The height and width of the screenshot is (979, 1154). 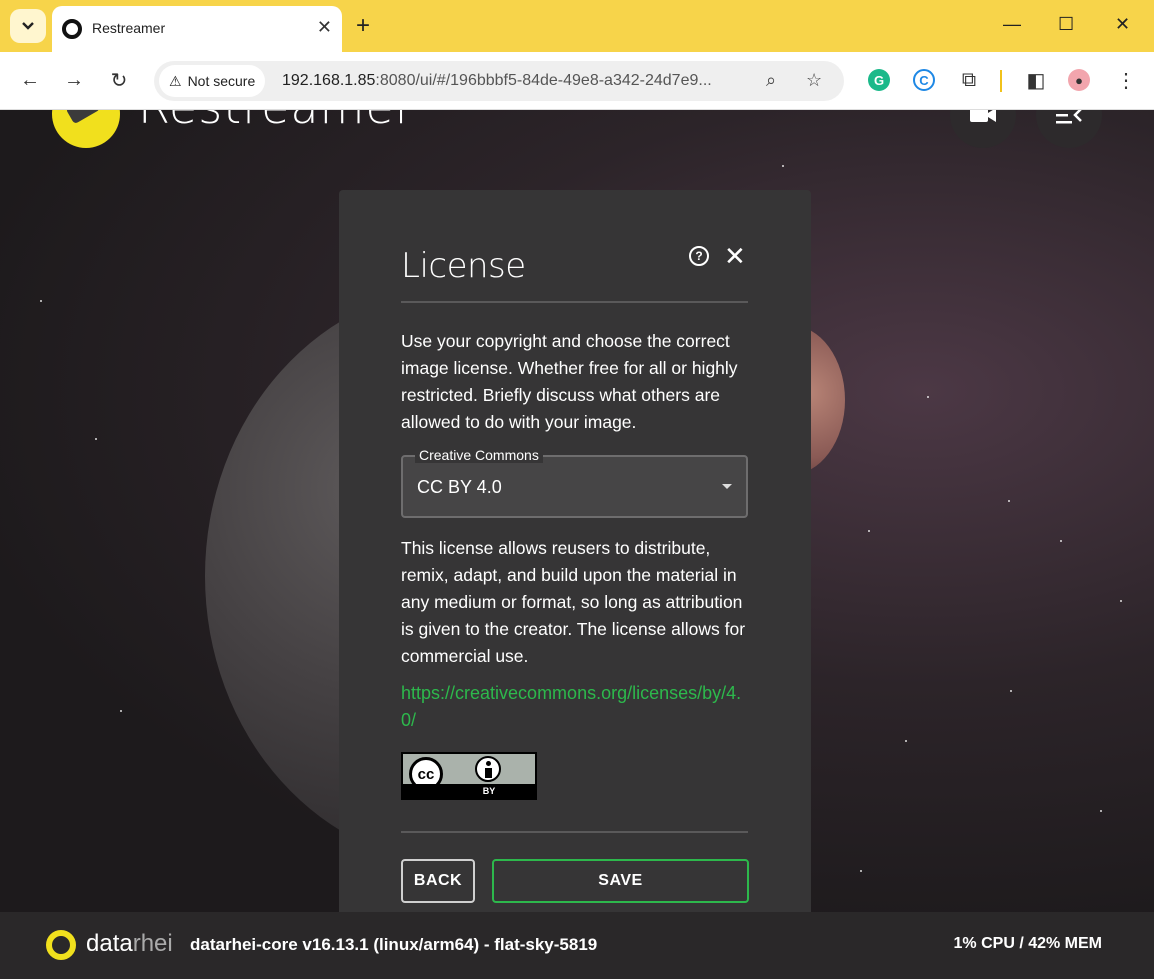 I want to click on footer-divider, so click(x=574, y=832).